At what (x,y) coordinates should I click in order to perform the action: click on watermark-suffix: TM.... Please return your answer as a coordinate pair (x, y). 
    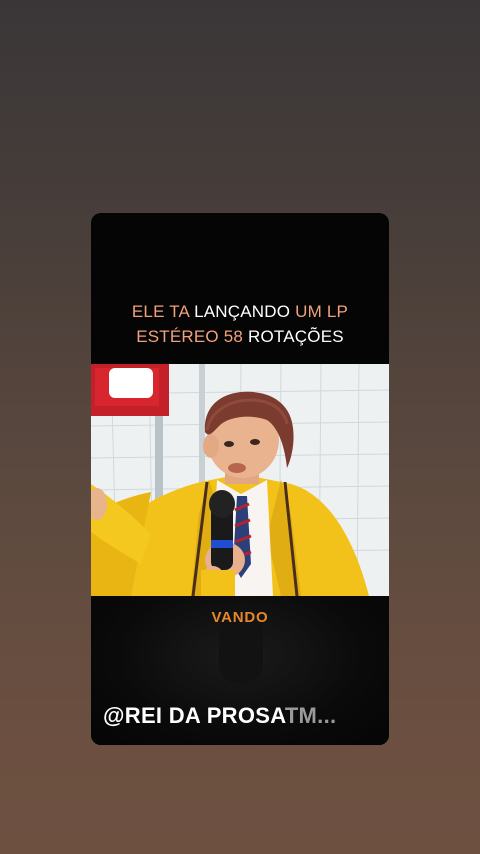
    Looking at the image, I should click on (310, 715).